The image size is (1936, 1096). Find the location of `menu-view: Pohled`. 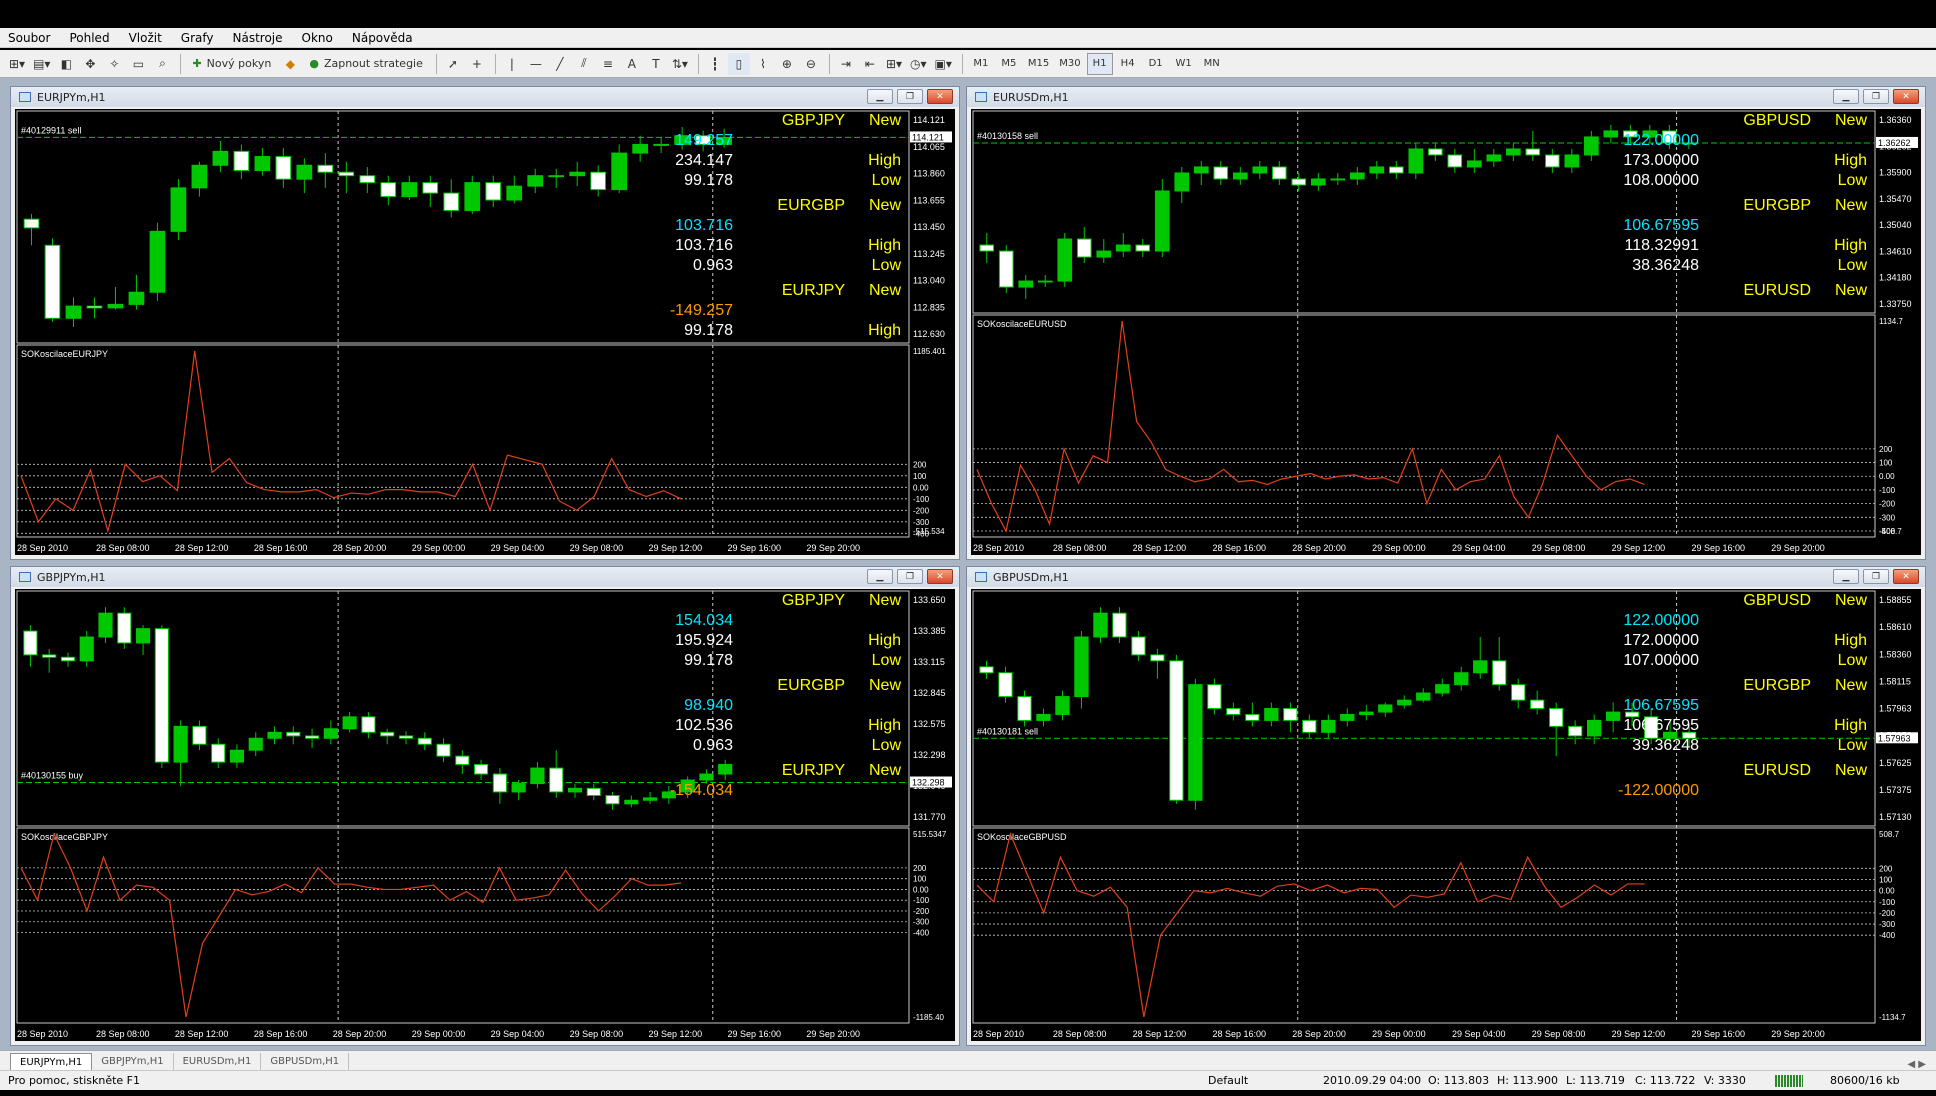

menu-view: Pohled is located at coordinates (89, 38).